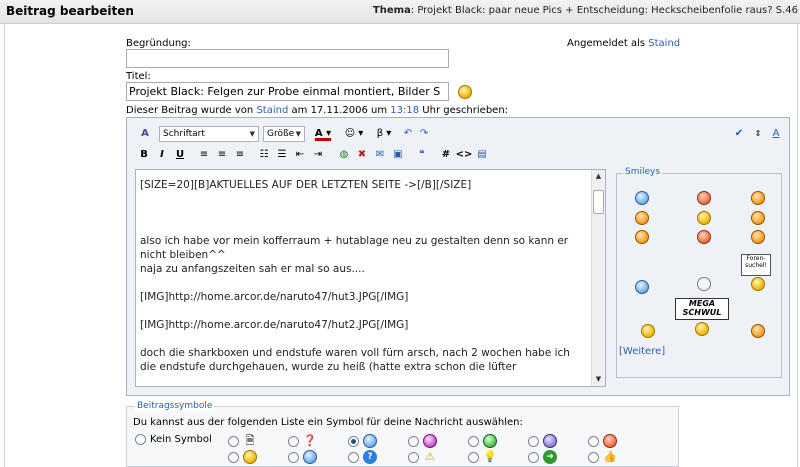  I want to click on frown-smiley-icon, so click(758, 198).